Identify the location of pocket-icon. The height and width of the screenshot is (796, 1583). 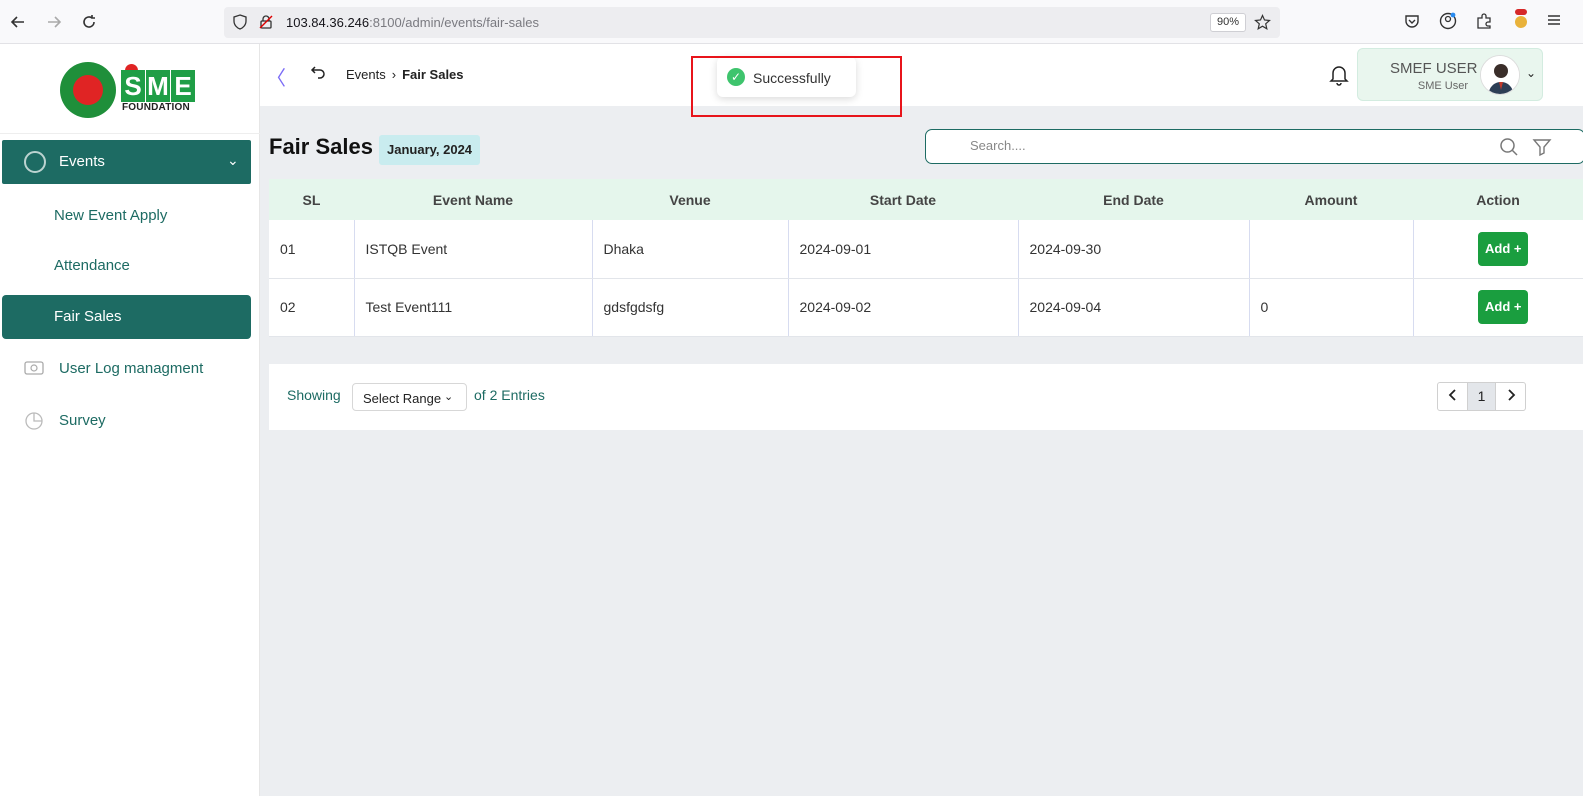
(1412, 23).